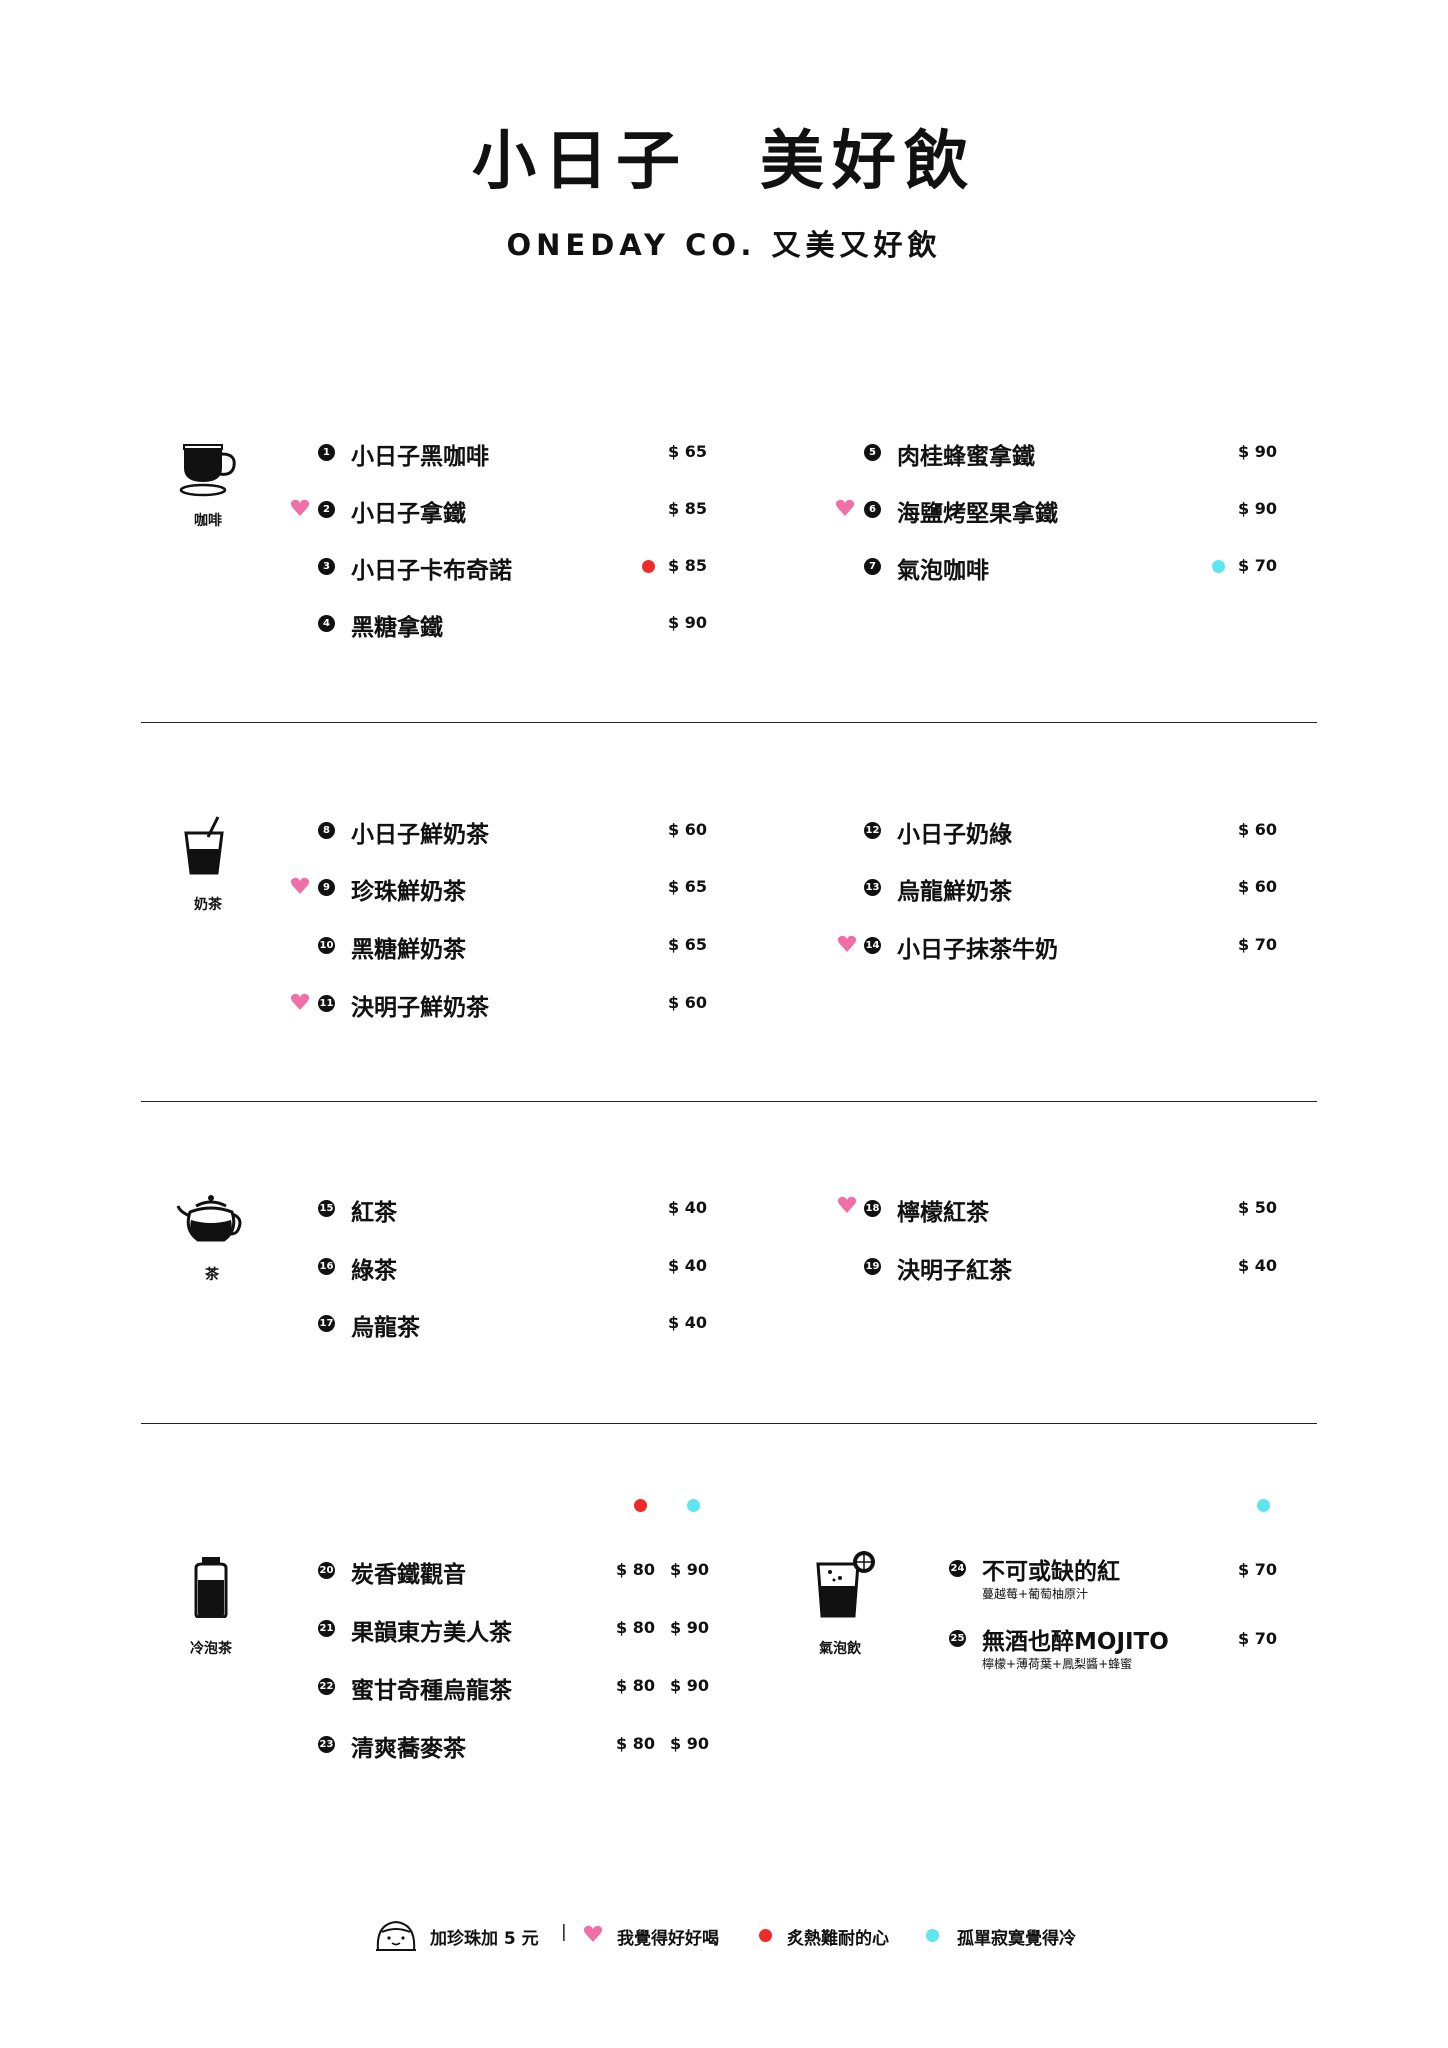 Image resolution: width=1448 pixels, height=2048 pixels. What do you see at coordinates (209, 469) in the screenshot?
I see `coffee-cup-icon` at bounding box center [209, 469].